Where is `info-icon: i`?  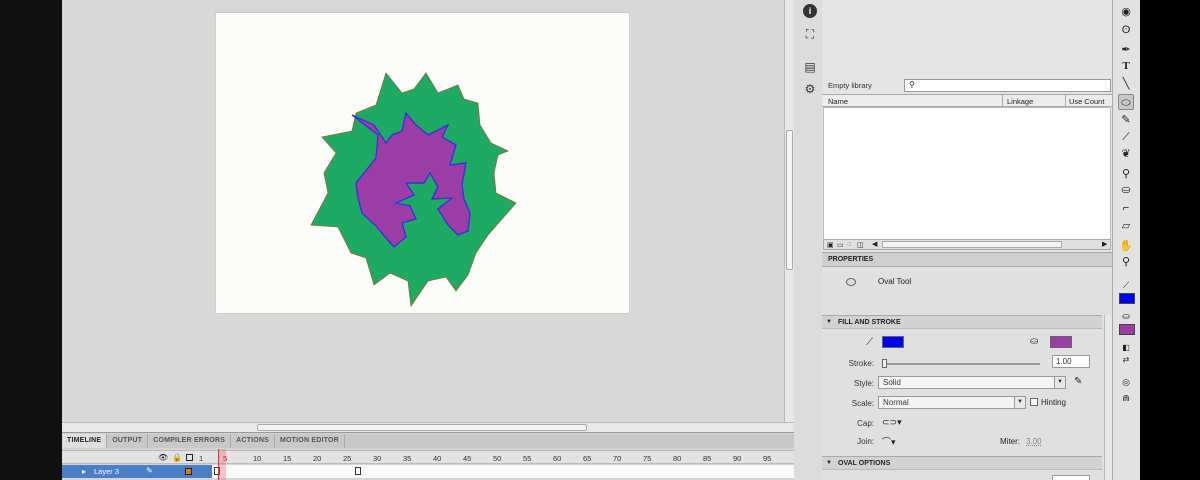
info-icon: i is located at coordinates (810, 11).